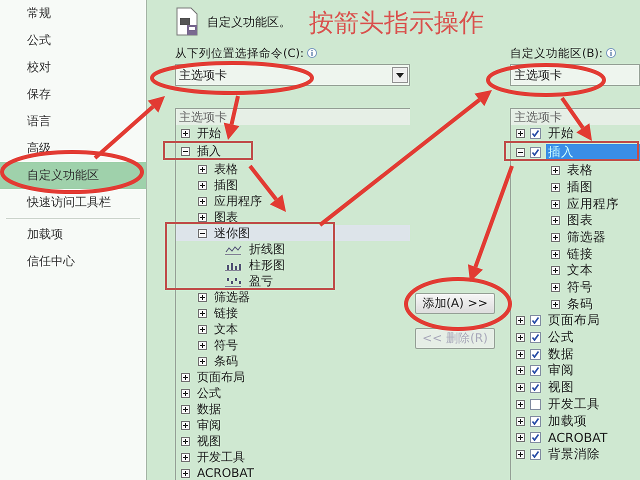 The image size is (640, 480). Describe the element at coordinates (73, 40) in the screenshot. I see `sidebar-item: 公式` at that location.